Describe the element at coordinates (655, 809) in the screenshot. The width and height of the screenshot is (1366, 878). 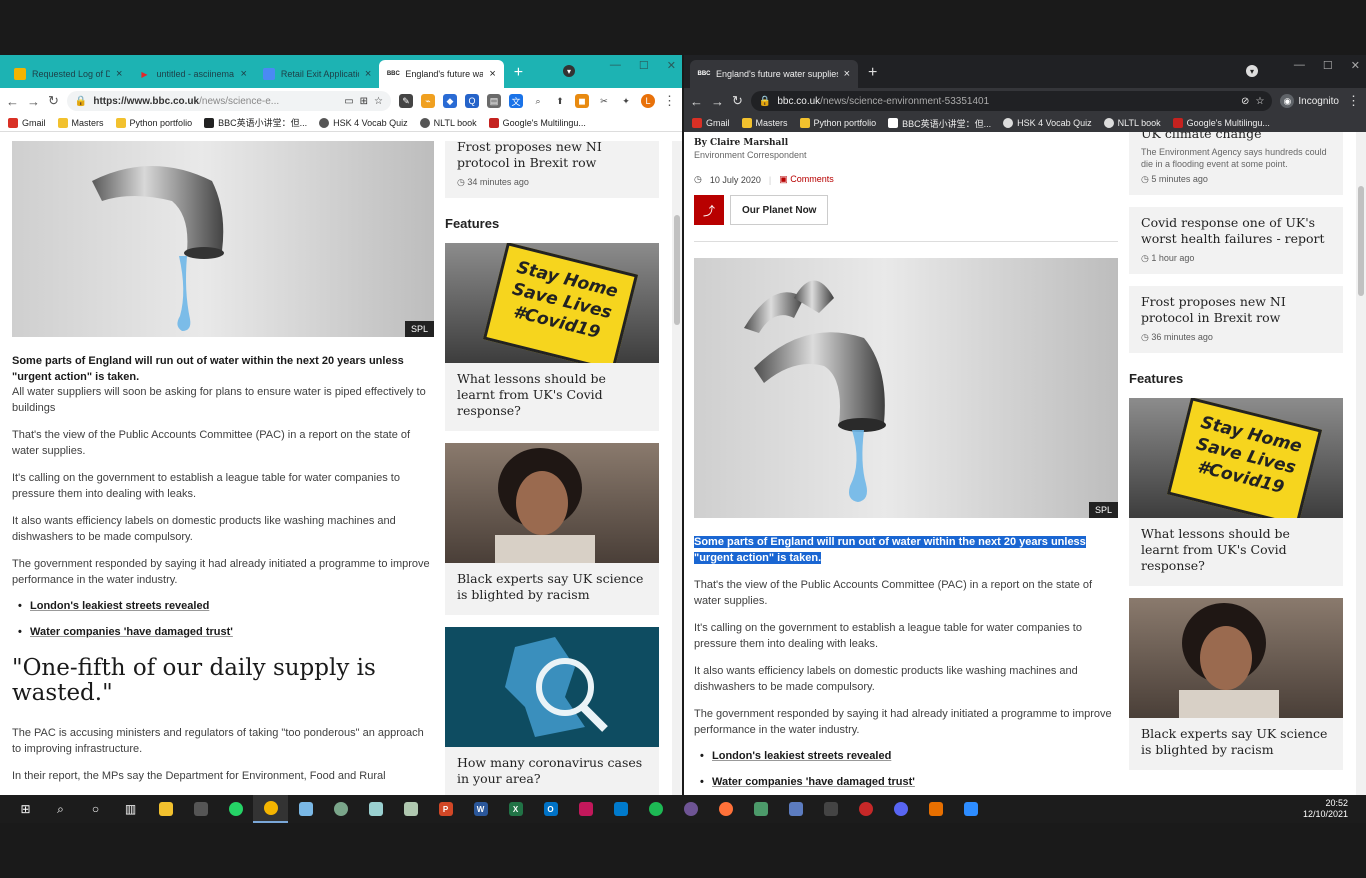
I see `spotify-icon` at that location.